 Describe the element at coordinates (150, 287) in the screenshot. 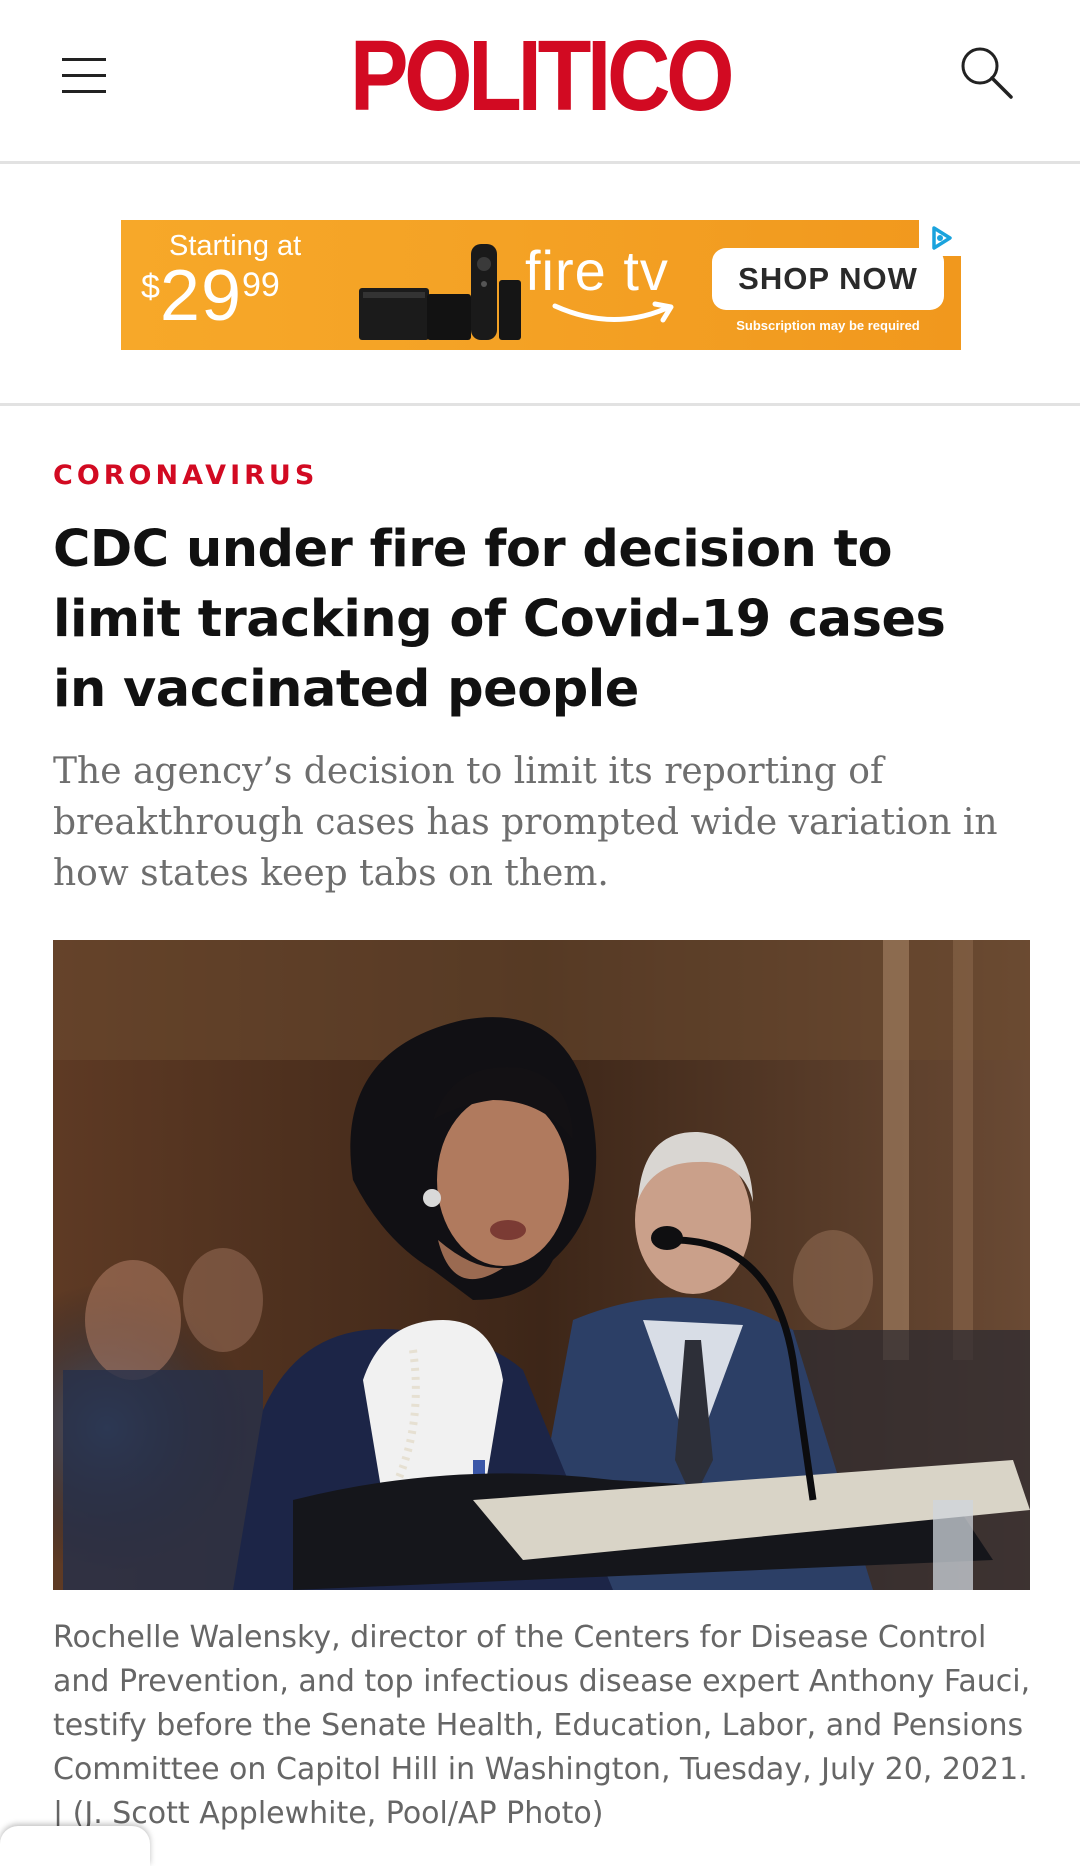

I see `ad-price-currency: $` at that location.